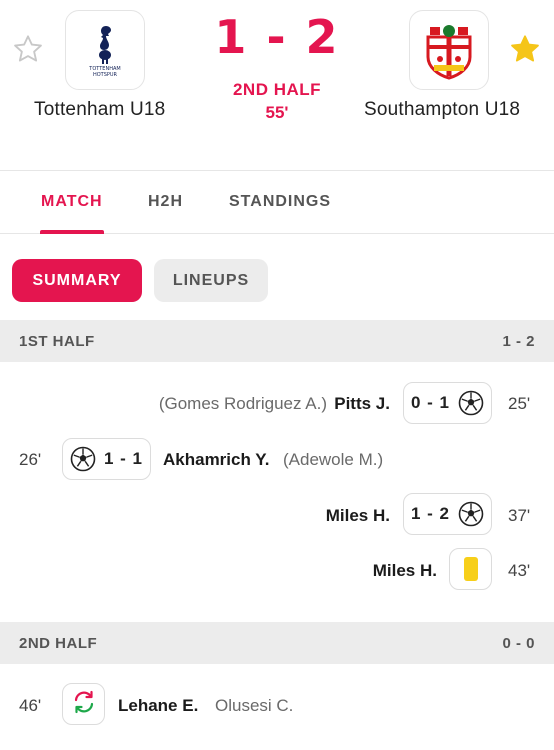 Image resolution: width=554 pixels, height=750 pixels. Describe the element at coordinates (28, 49) in the screenshot. I see `favorite-home-star-icon` at that location.